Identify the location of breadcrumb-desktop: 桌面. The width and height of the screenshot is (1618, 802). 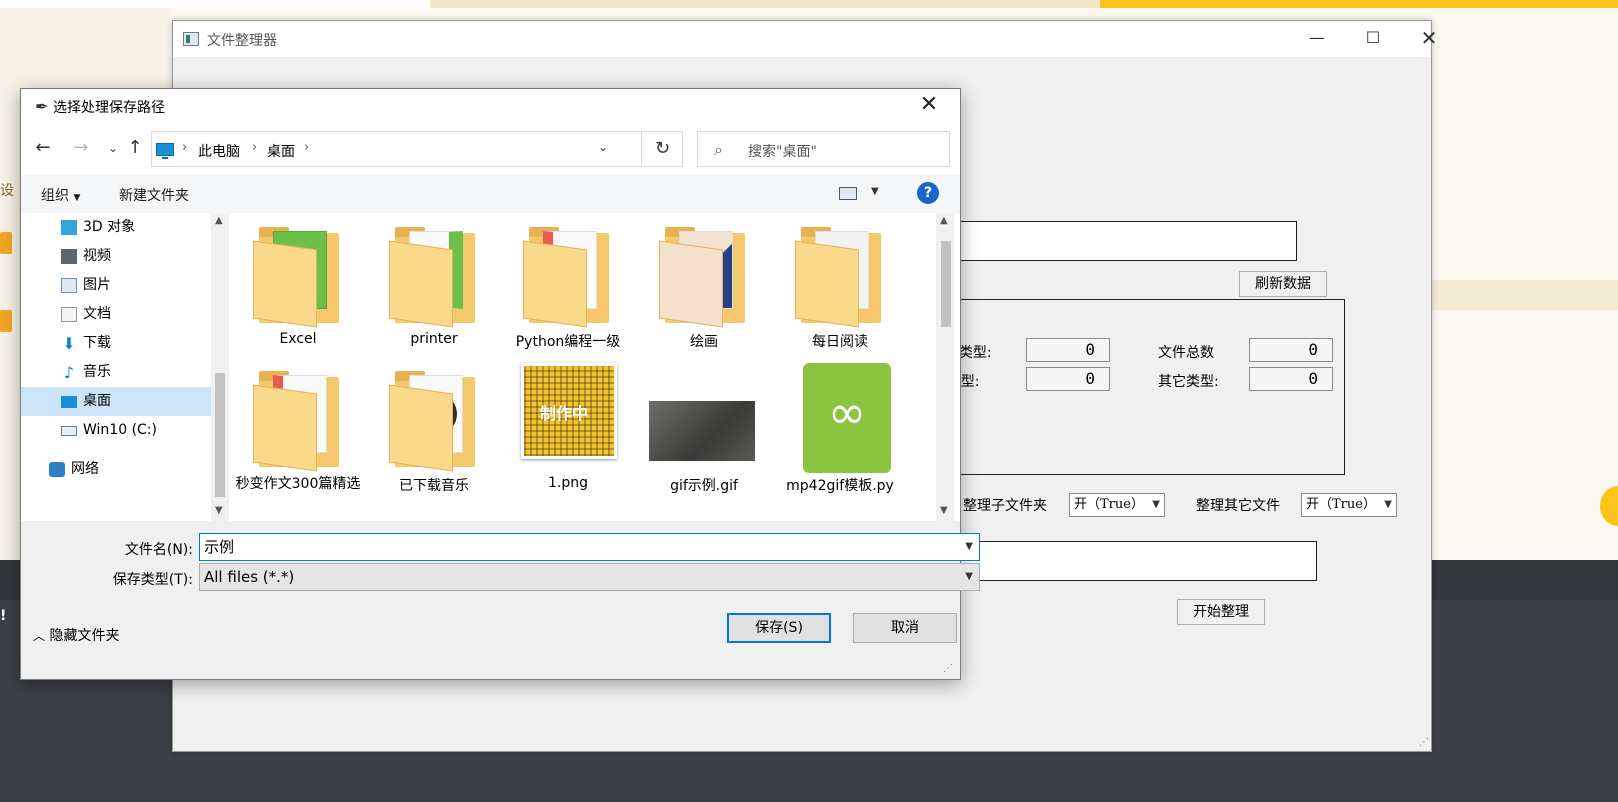
(281, 151).